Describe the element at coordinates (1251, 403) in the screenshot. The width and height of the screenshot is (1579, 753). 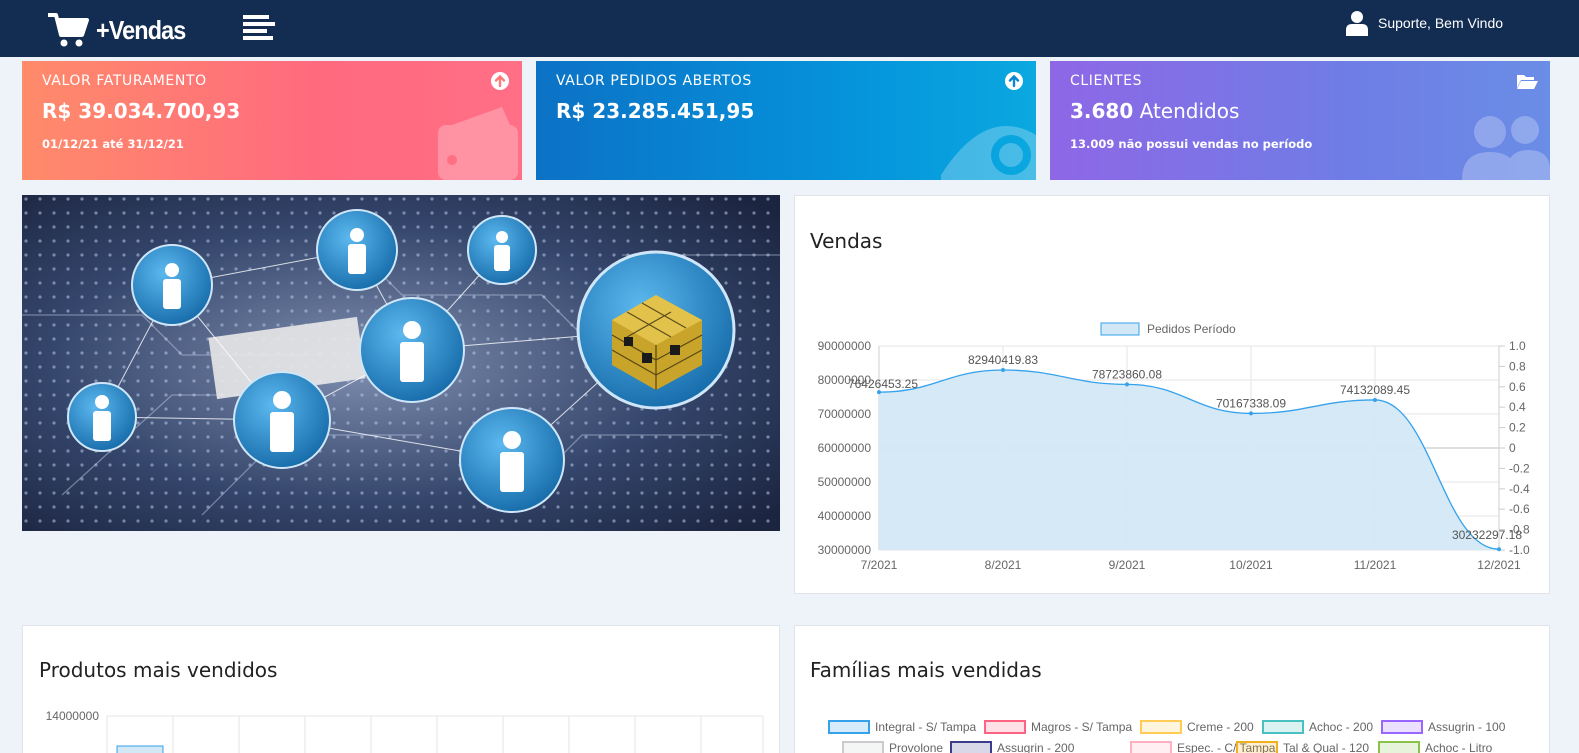
I see `data-label: 70167338.09` at that location.